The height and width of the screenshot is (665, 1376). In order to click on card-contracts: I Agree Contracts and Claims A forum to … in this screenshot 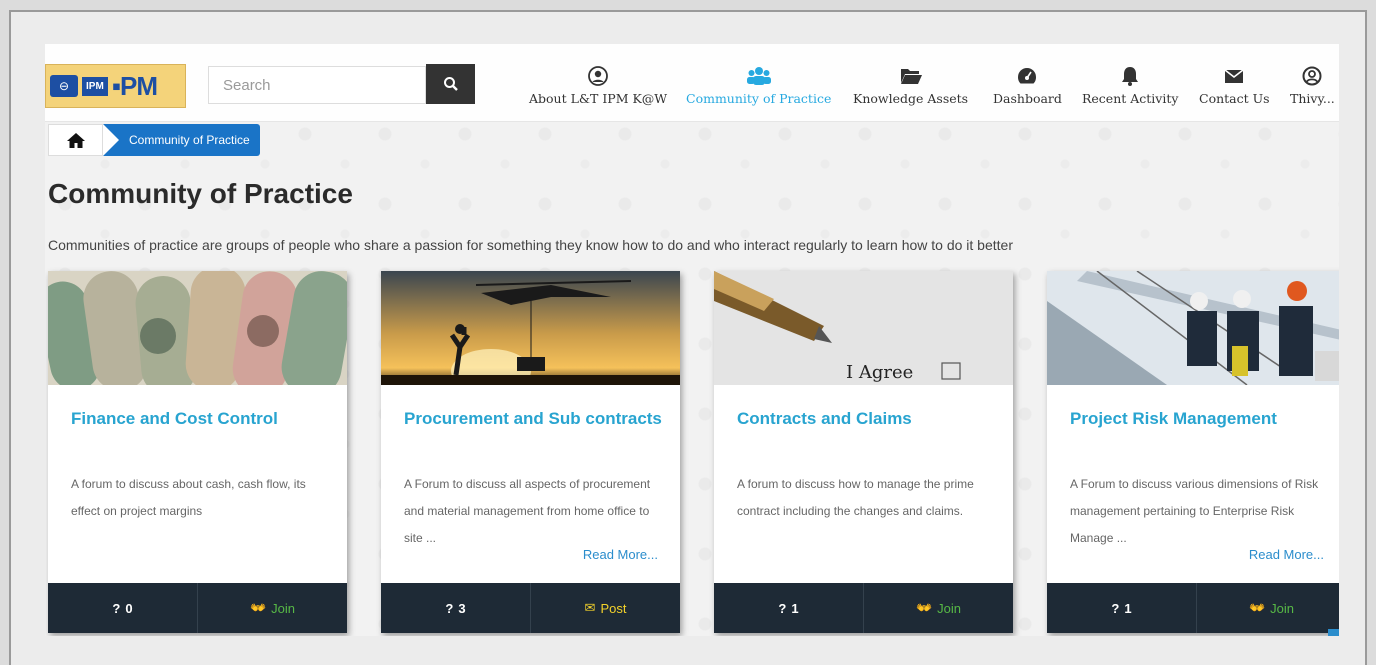, I will do `click(863, 452)`.